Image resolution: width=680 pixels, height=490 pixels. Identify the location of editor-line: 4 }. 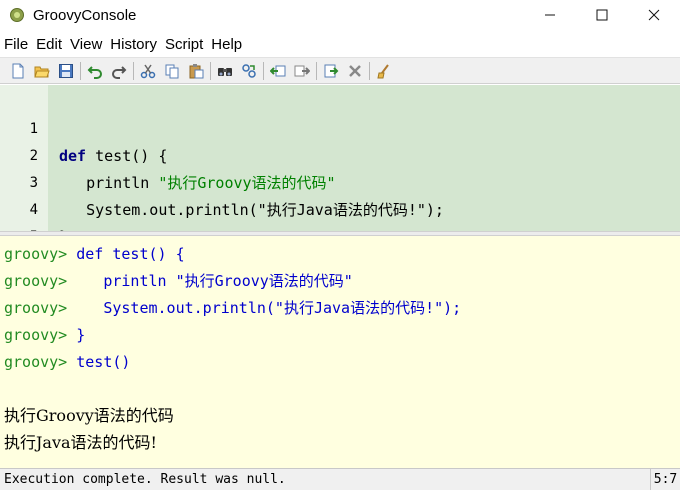
(34, 208).